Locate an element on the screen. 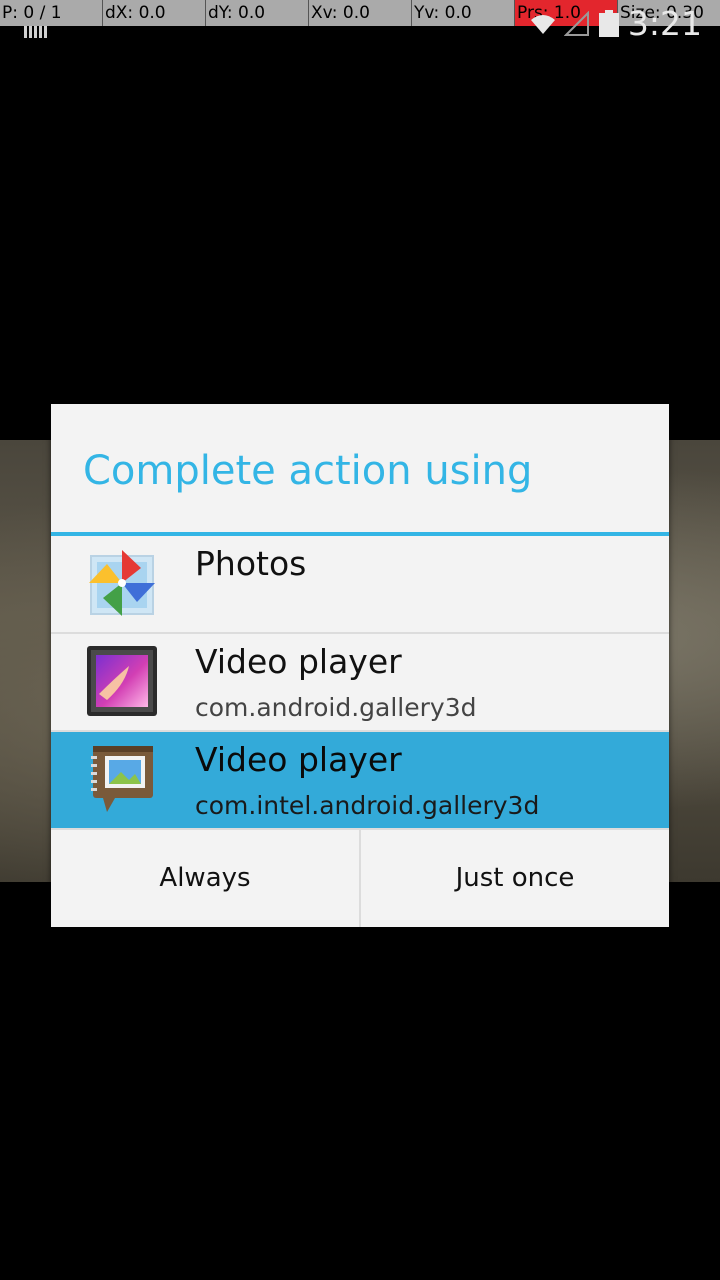 This screenshot has height=1280, width=720. always-button: Always is located at coordinates (206, 878).